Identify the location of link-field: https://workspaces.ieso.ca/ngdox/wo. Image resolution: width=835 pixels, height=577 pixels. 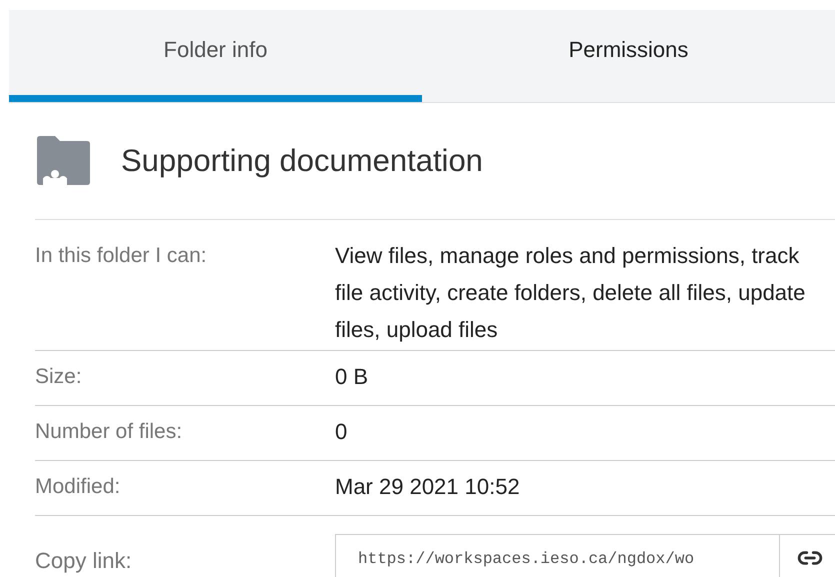
(557, 555).